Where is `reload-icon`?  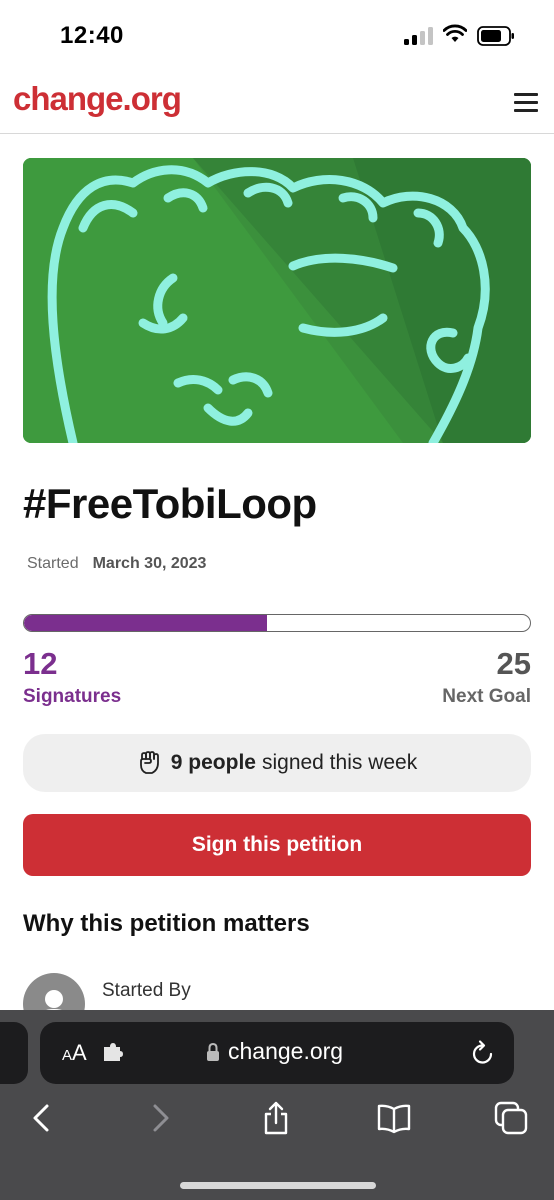 reload-icon is located at coordinates (483, 1053).